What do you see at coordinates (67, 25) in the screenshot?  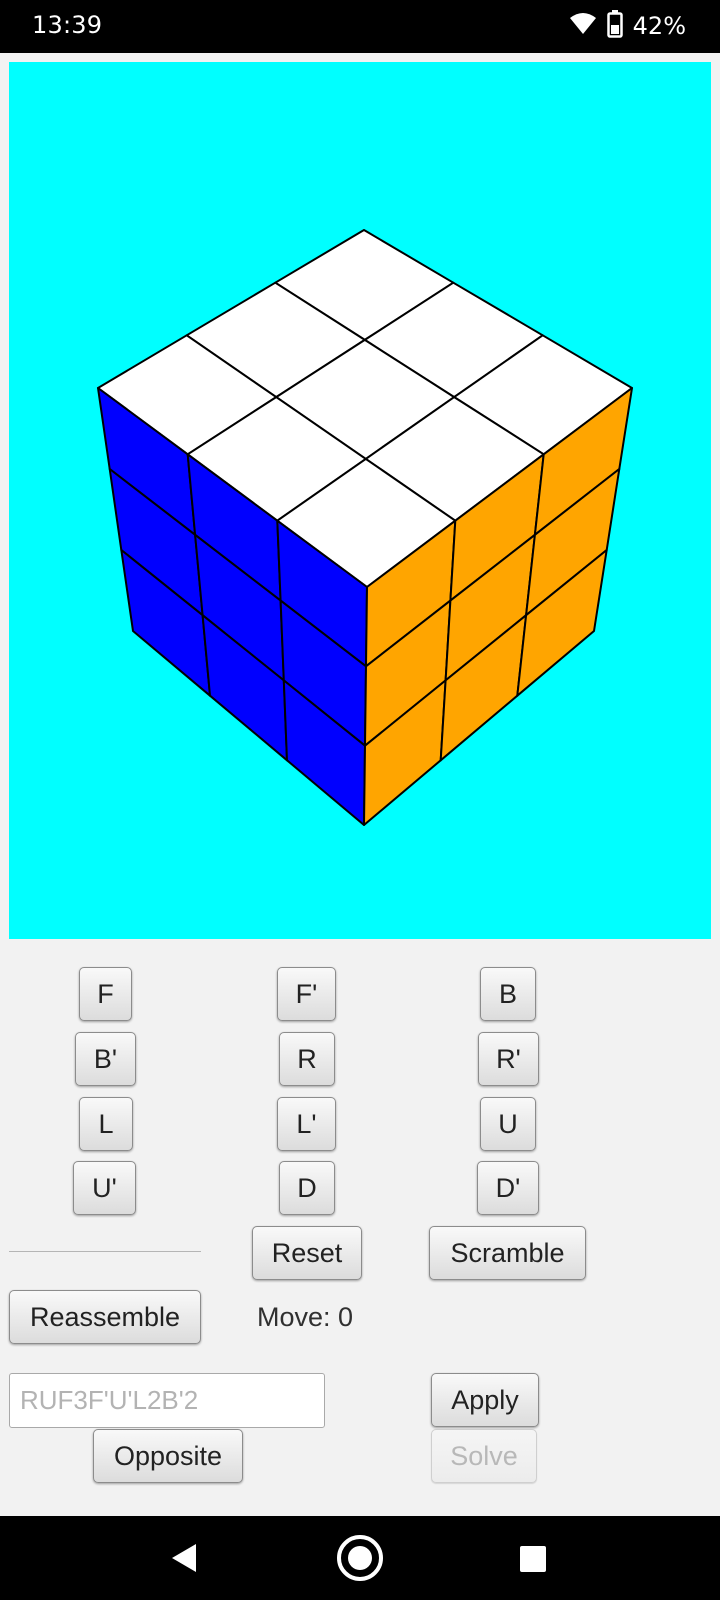 I see `status-time: 13:39` at bounding box center [67, 25].